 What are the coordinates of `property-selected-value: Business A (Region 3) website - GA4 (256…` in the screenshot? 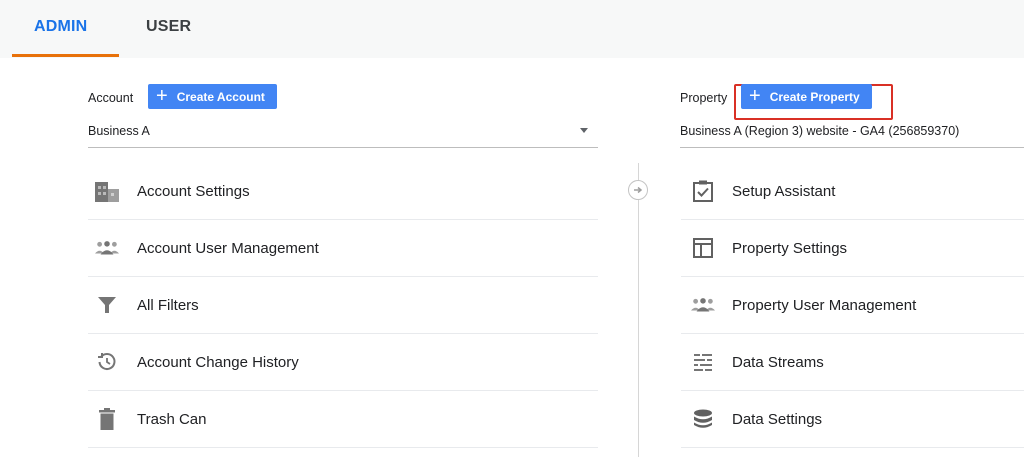 It's located at (820, 131).